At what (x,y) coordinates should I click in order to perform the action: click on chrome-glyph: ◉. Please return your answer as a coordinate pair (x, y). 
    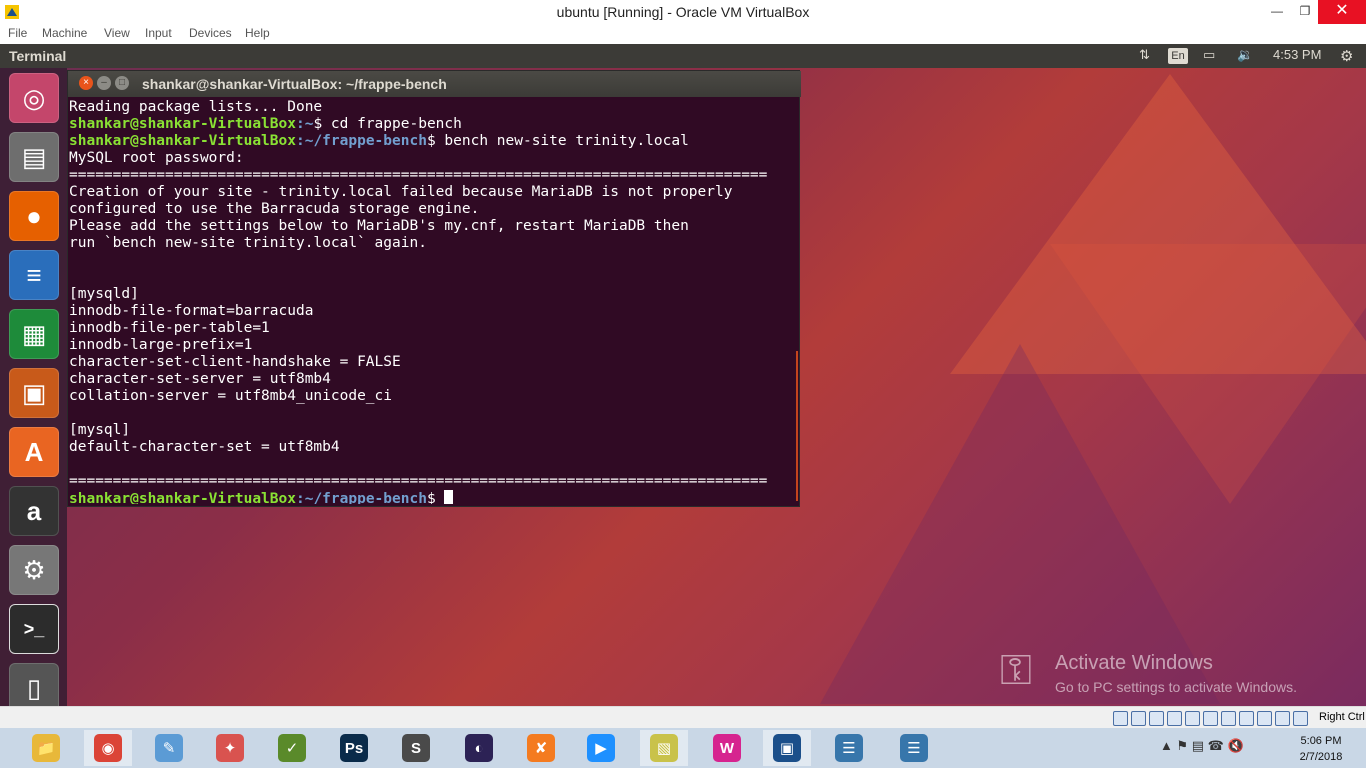
    Looking at the image, I should click on (108, 748).